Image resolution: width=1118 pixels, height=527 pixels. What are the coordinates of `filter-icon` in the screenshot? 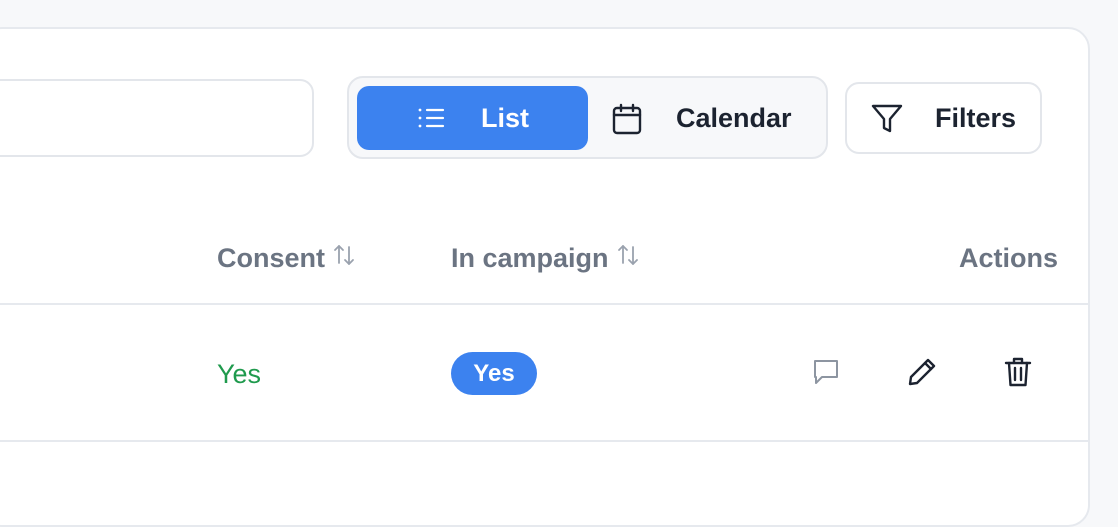 It's located at (887, 121).